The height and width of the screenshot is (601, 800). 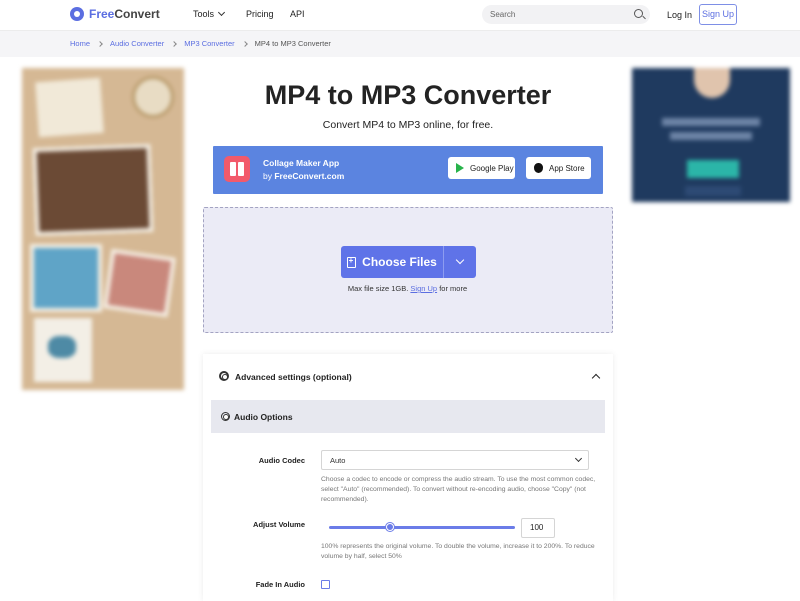 I want to click on app-publisher: by FreeConvert.com, so click(x=303, y=176).